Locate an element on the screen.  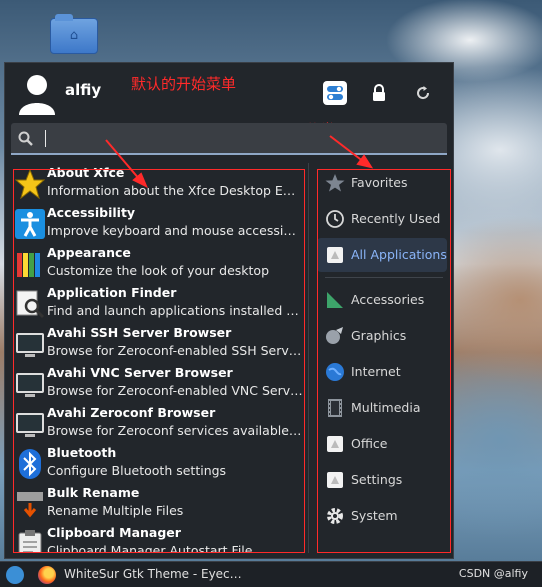
app-name: Bluetooth is located at coordinates (82, 452).